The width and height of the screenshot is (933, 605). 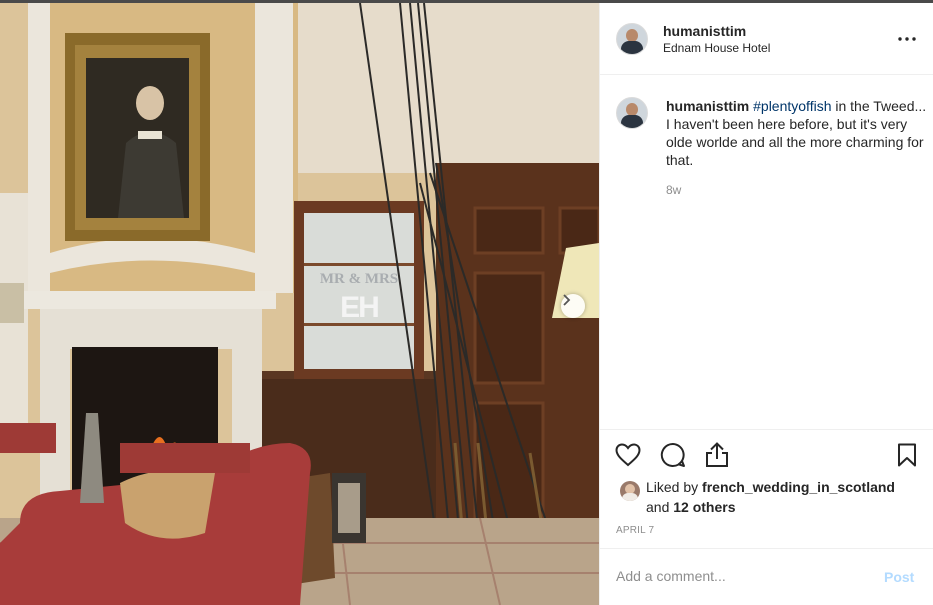 I want to click on post-location: Ednam House Hotel, so click(x=716, y=48).